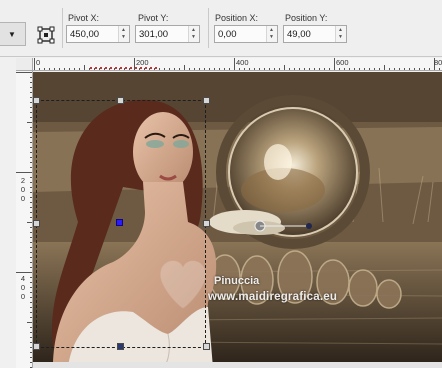 The width and height of the screenshot is (442, 368). I want to click on pivot-point-handle, so click(119, 222).